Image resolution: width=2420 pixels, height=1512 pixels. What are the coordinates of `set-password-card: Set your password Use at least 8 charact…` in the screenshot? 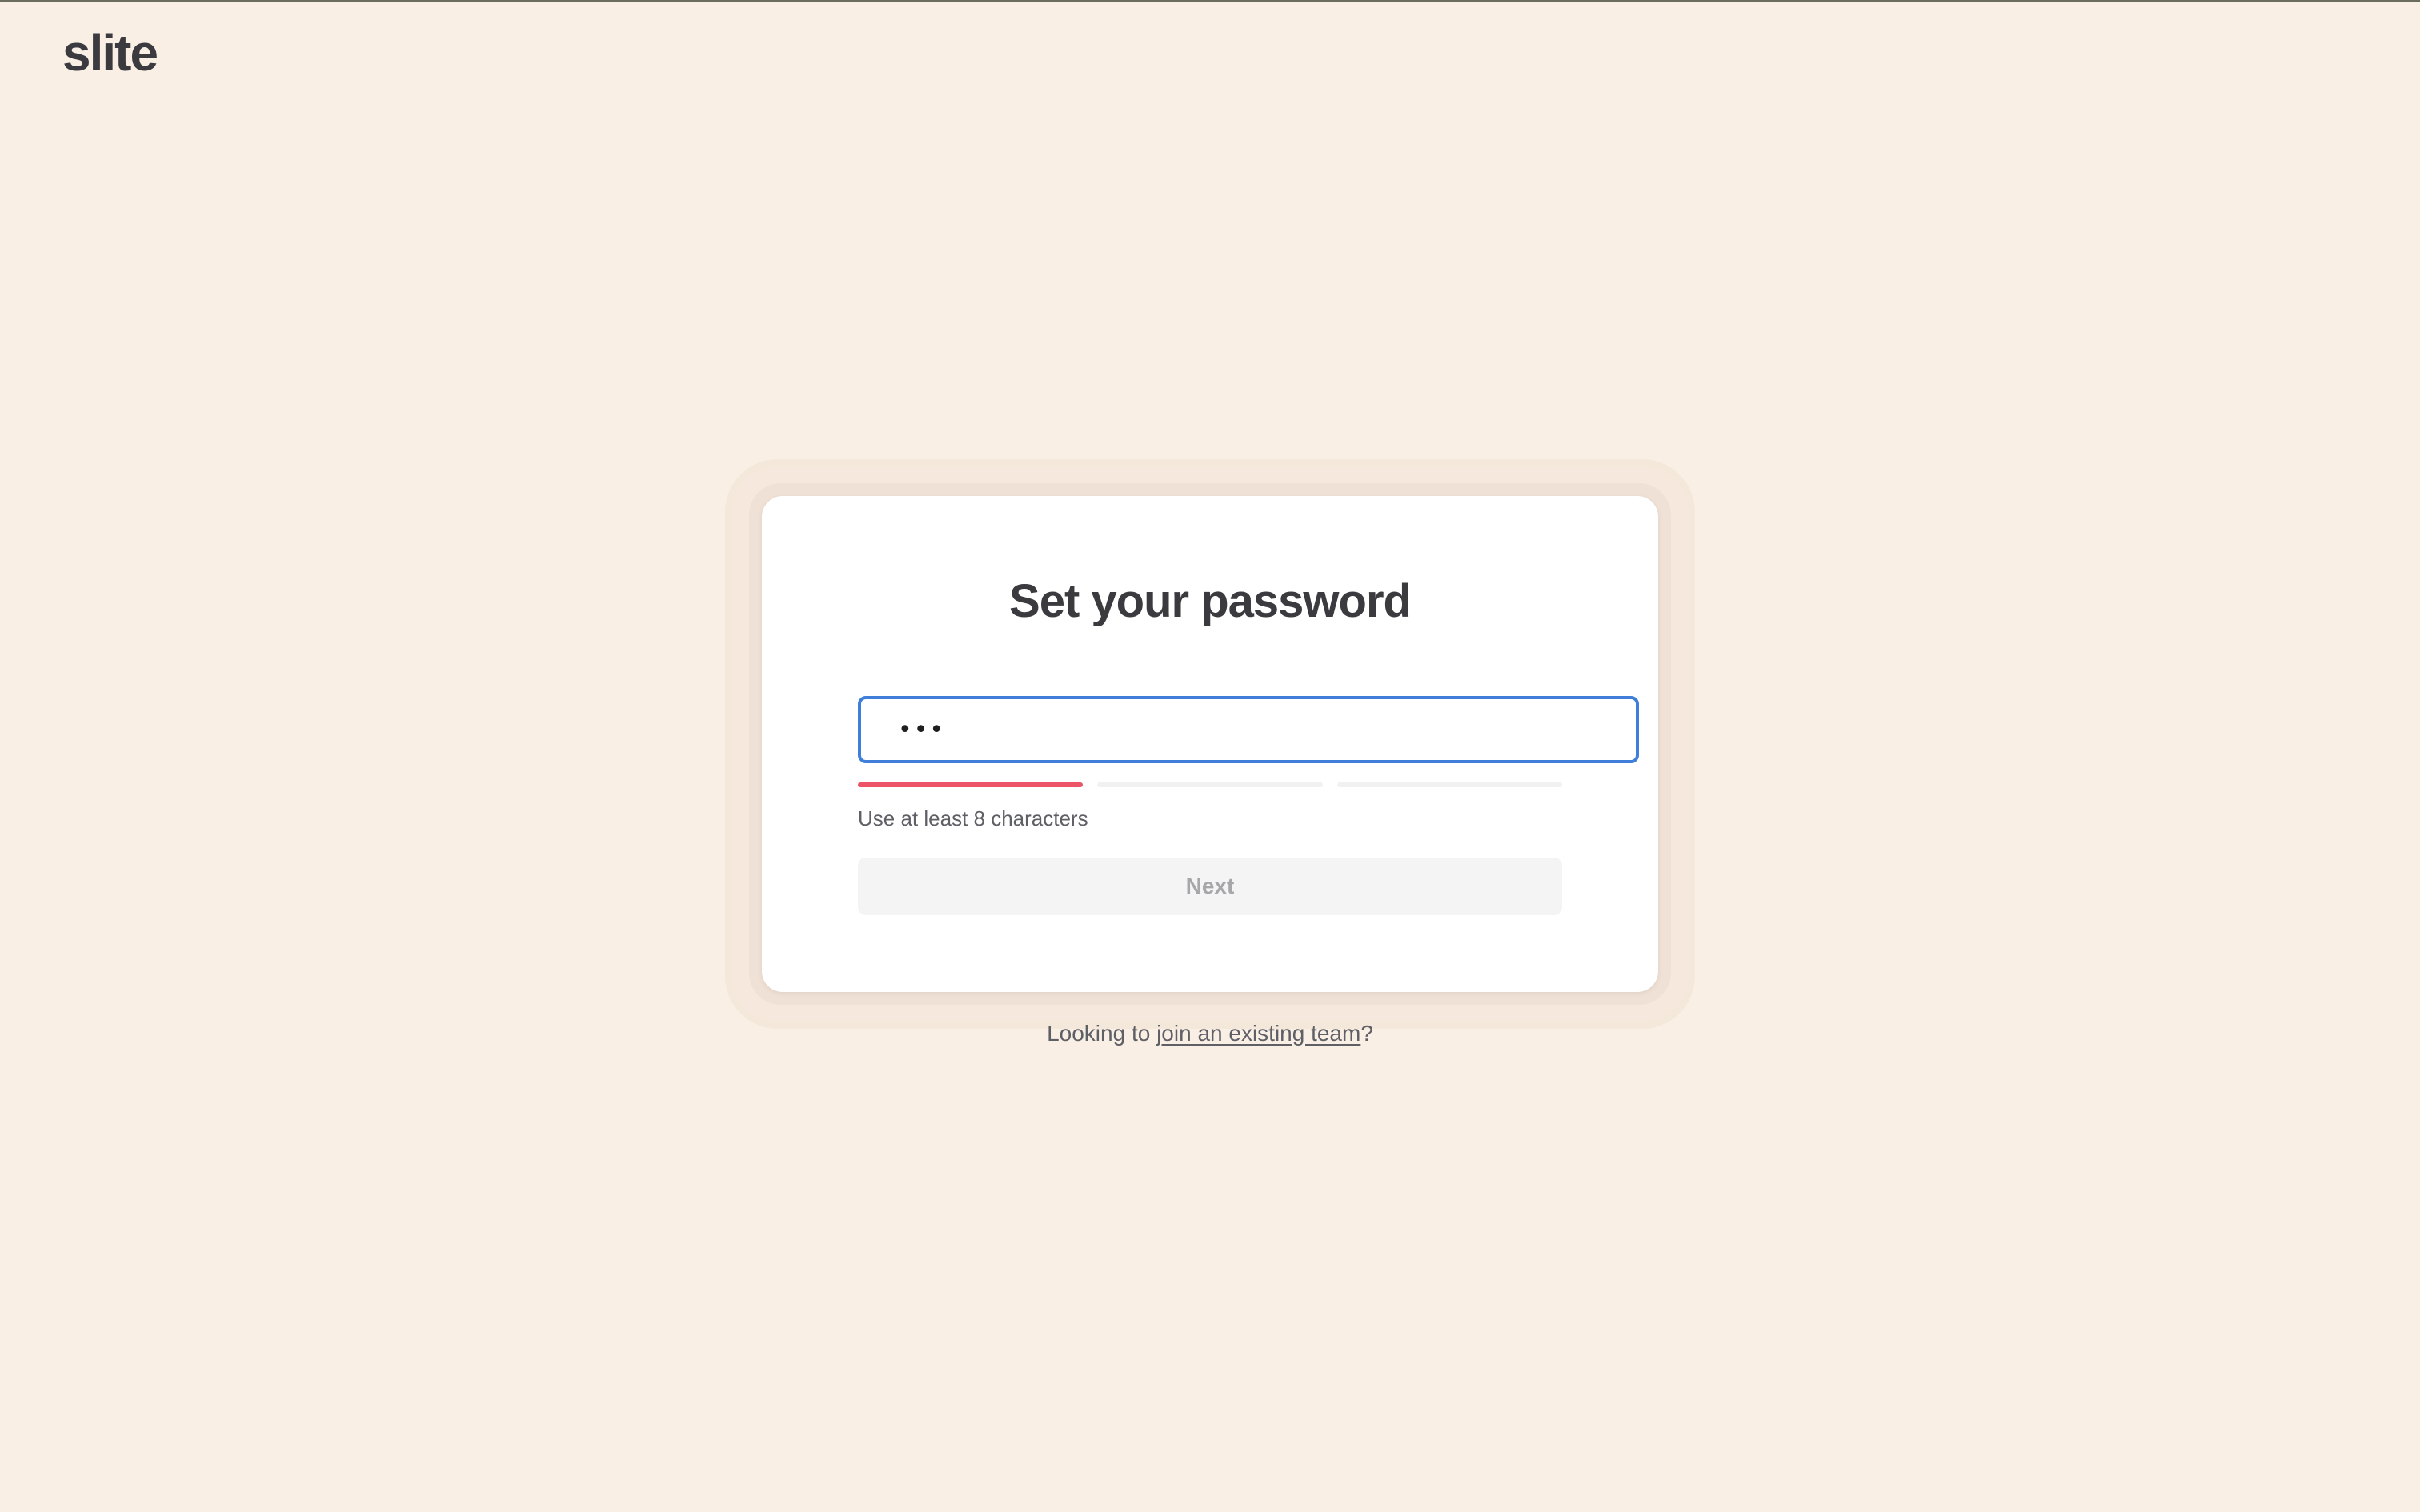 It's located at (1210, 744).